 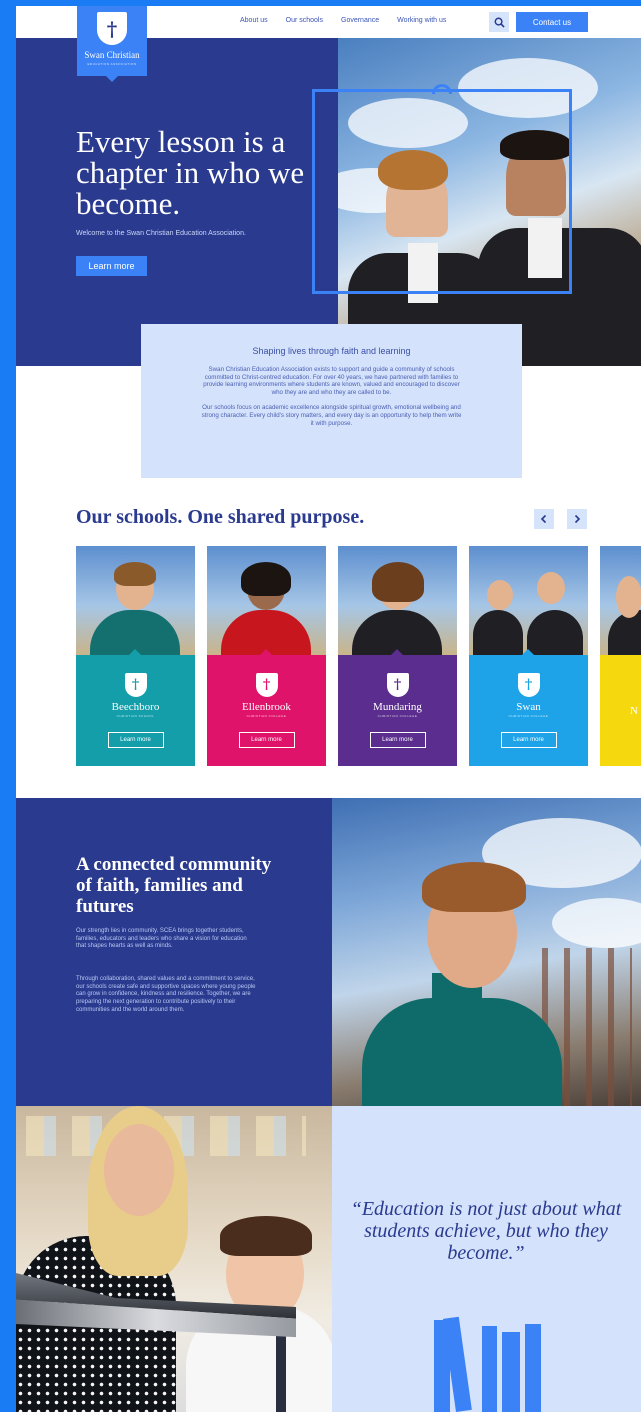 I want to click on logo-subtitle: EDUCATION ASSOCIATION, so click(x=112, y=64).